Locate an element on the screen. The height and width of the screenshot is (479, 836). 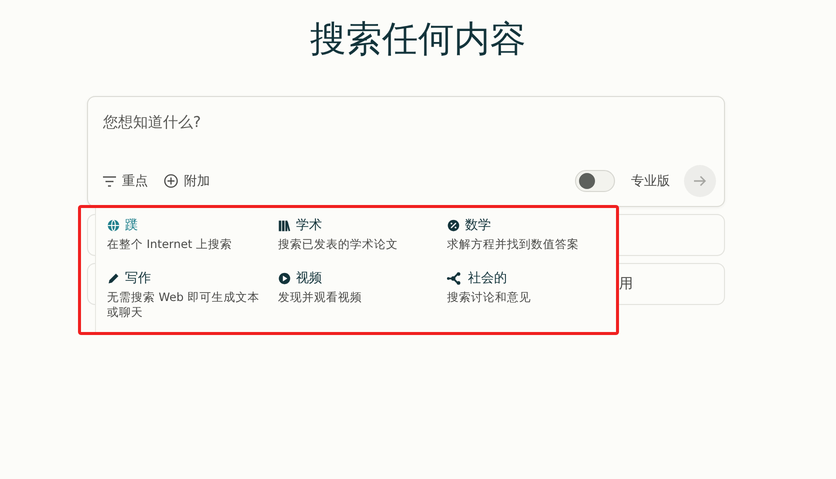
option-description: 求解方程并找到数值答案 is located at coordinates (513, 244).